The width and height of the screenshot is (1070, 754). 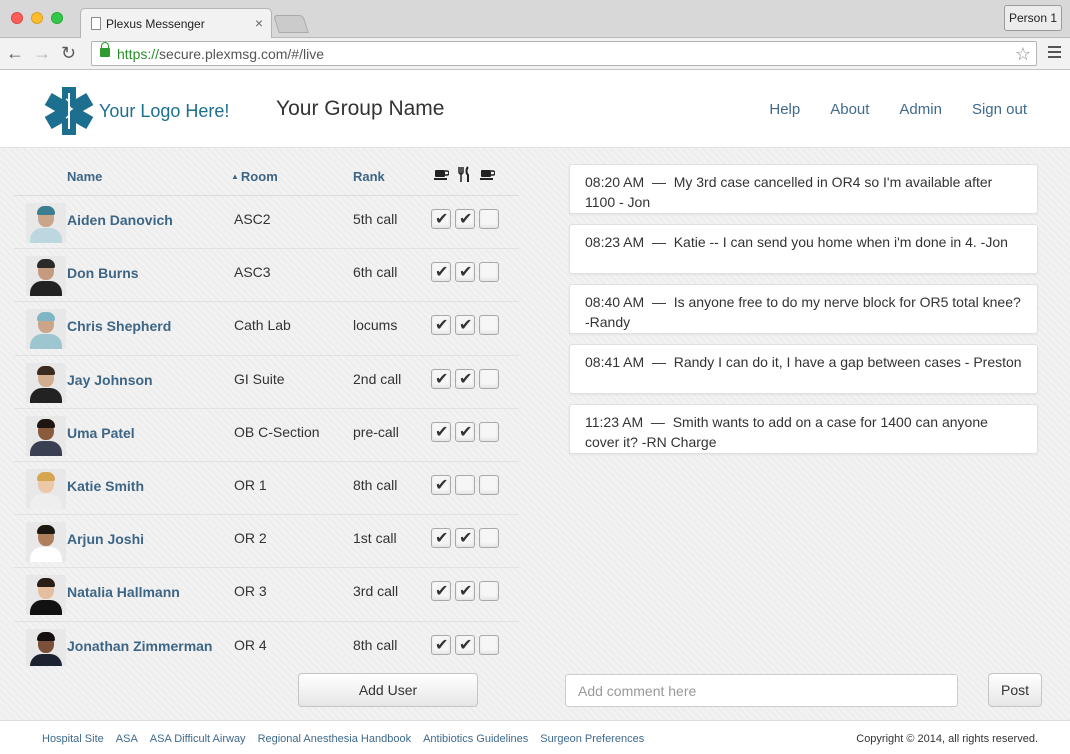 What do you see at coordinates (220, 54) in the screenshot?
I see `url-text: https://secure.plexmsg.com/#/live` at bounding box center [220, 54].